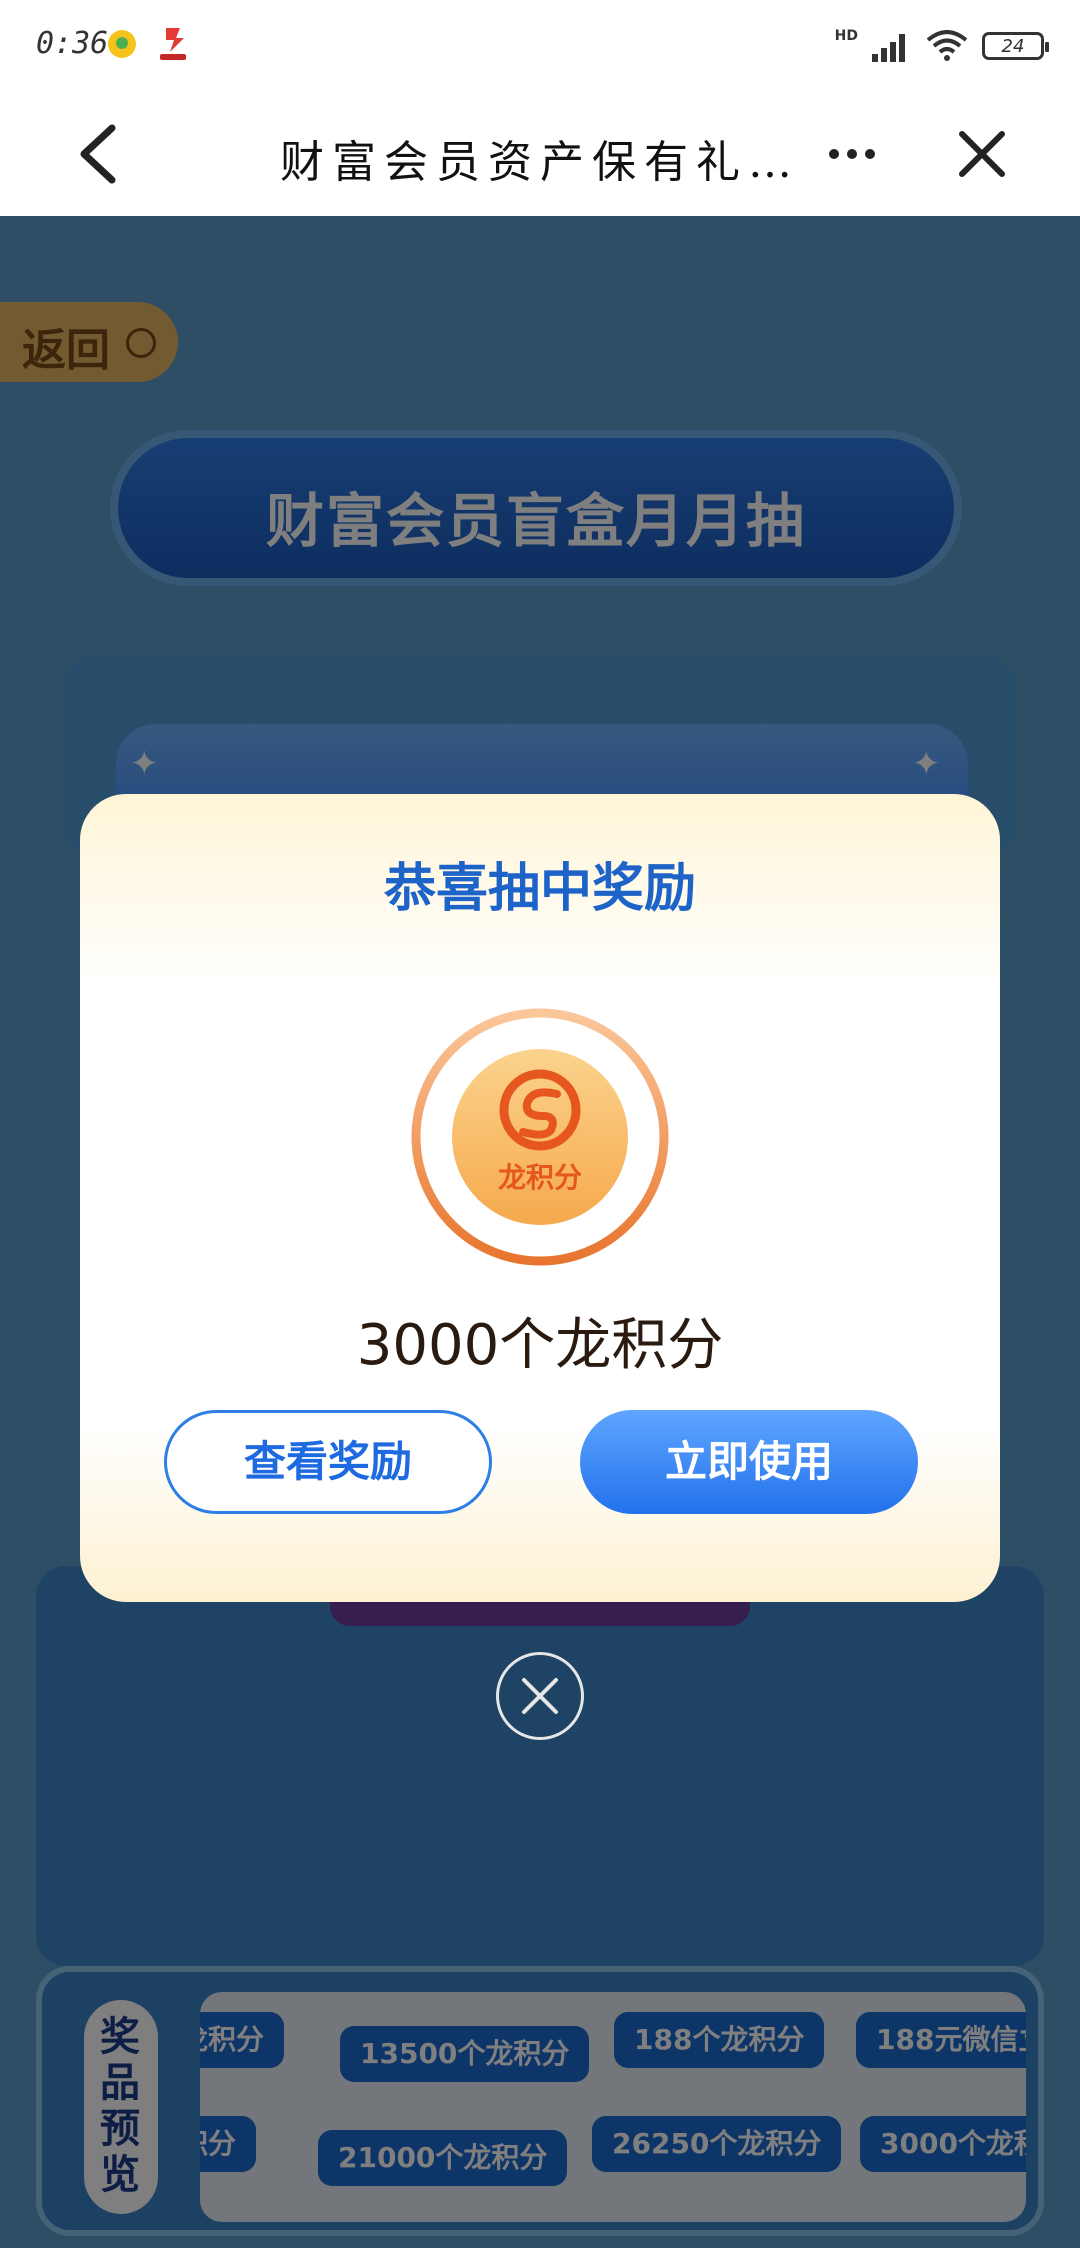 This screenshot has width=1080, height=2248. I want to click on signal-icon, so click(888, 48).